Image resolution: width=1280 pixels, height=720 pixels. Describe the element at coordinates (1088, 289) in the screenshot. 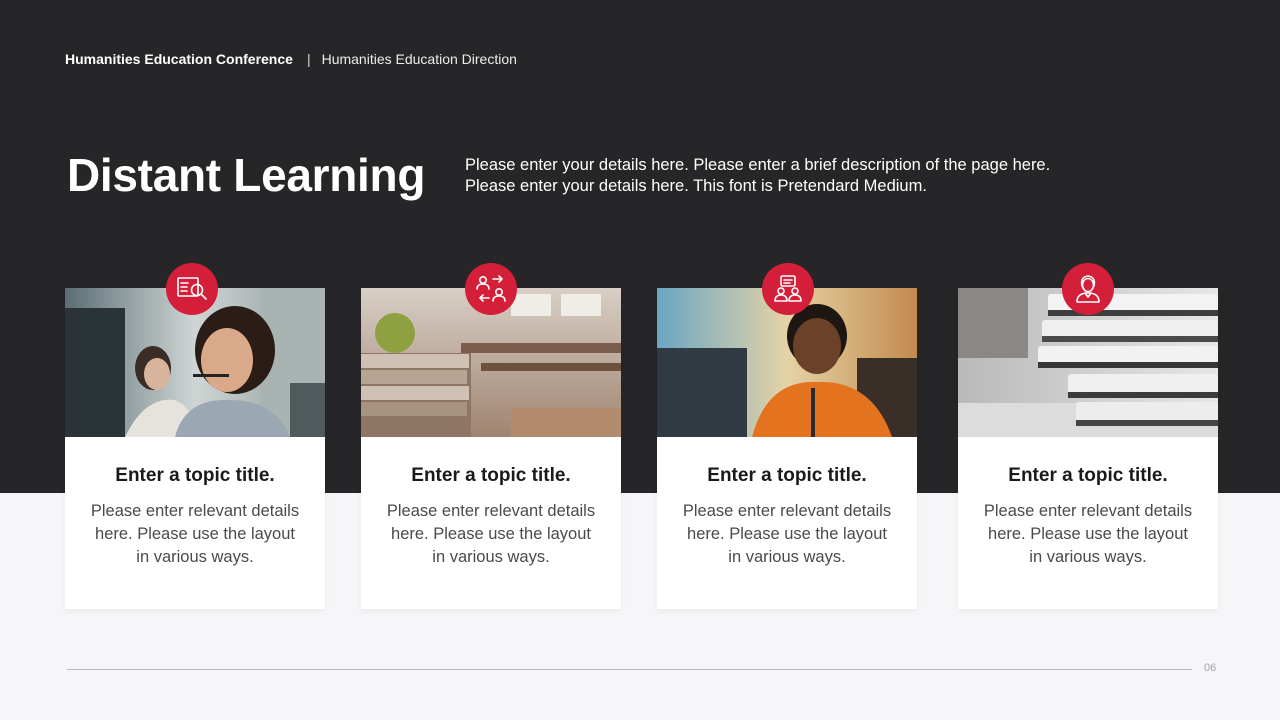

I see `user-profile-icon` at that location.